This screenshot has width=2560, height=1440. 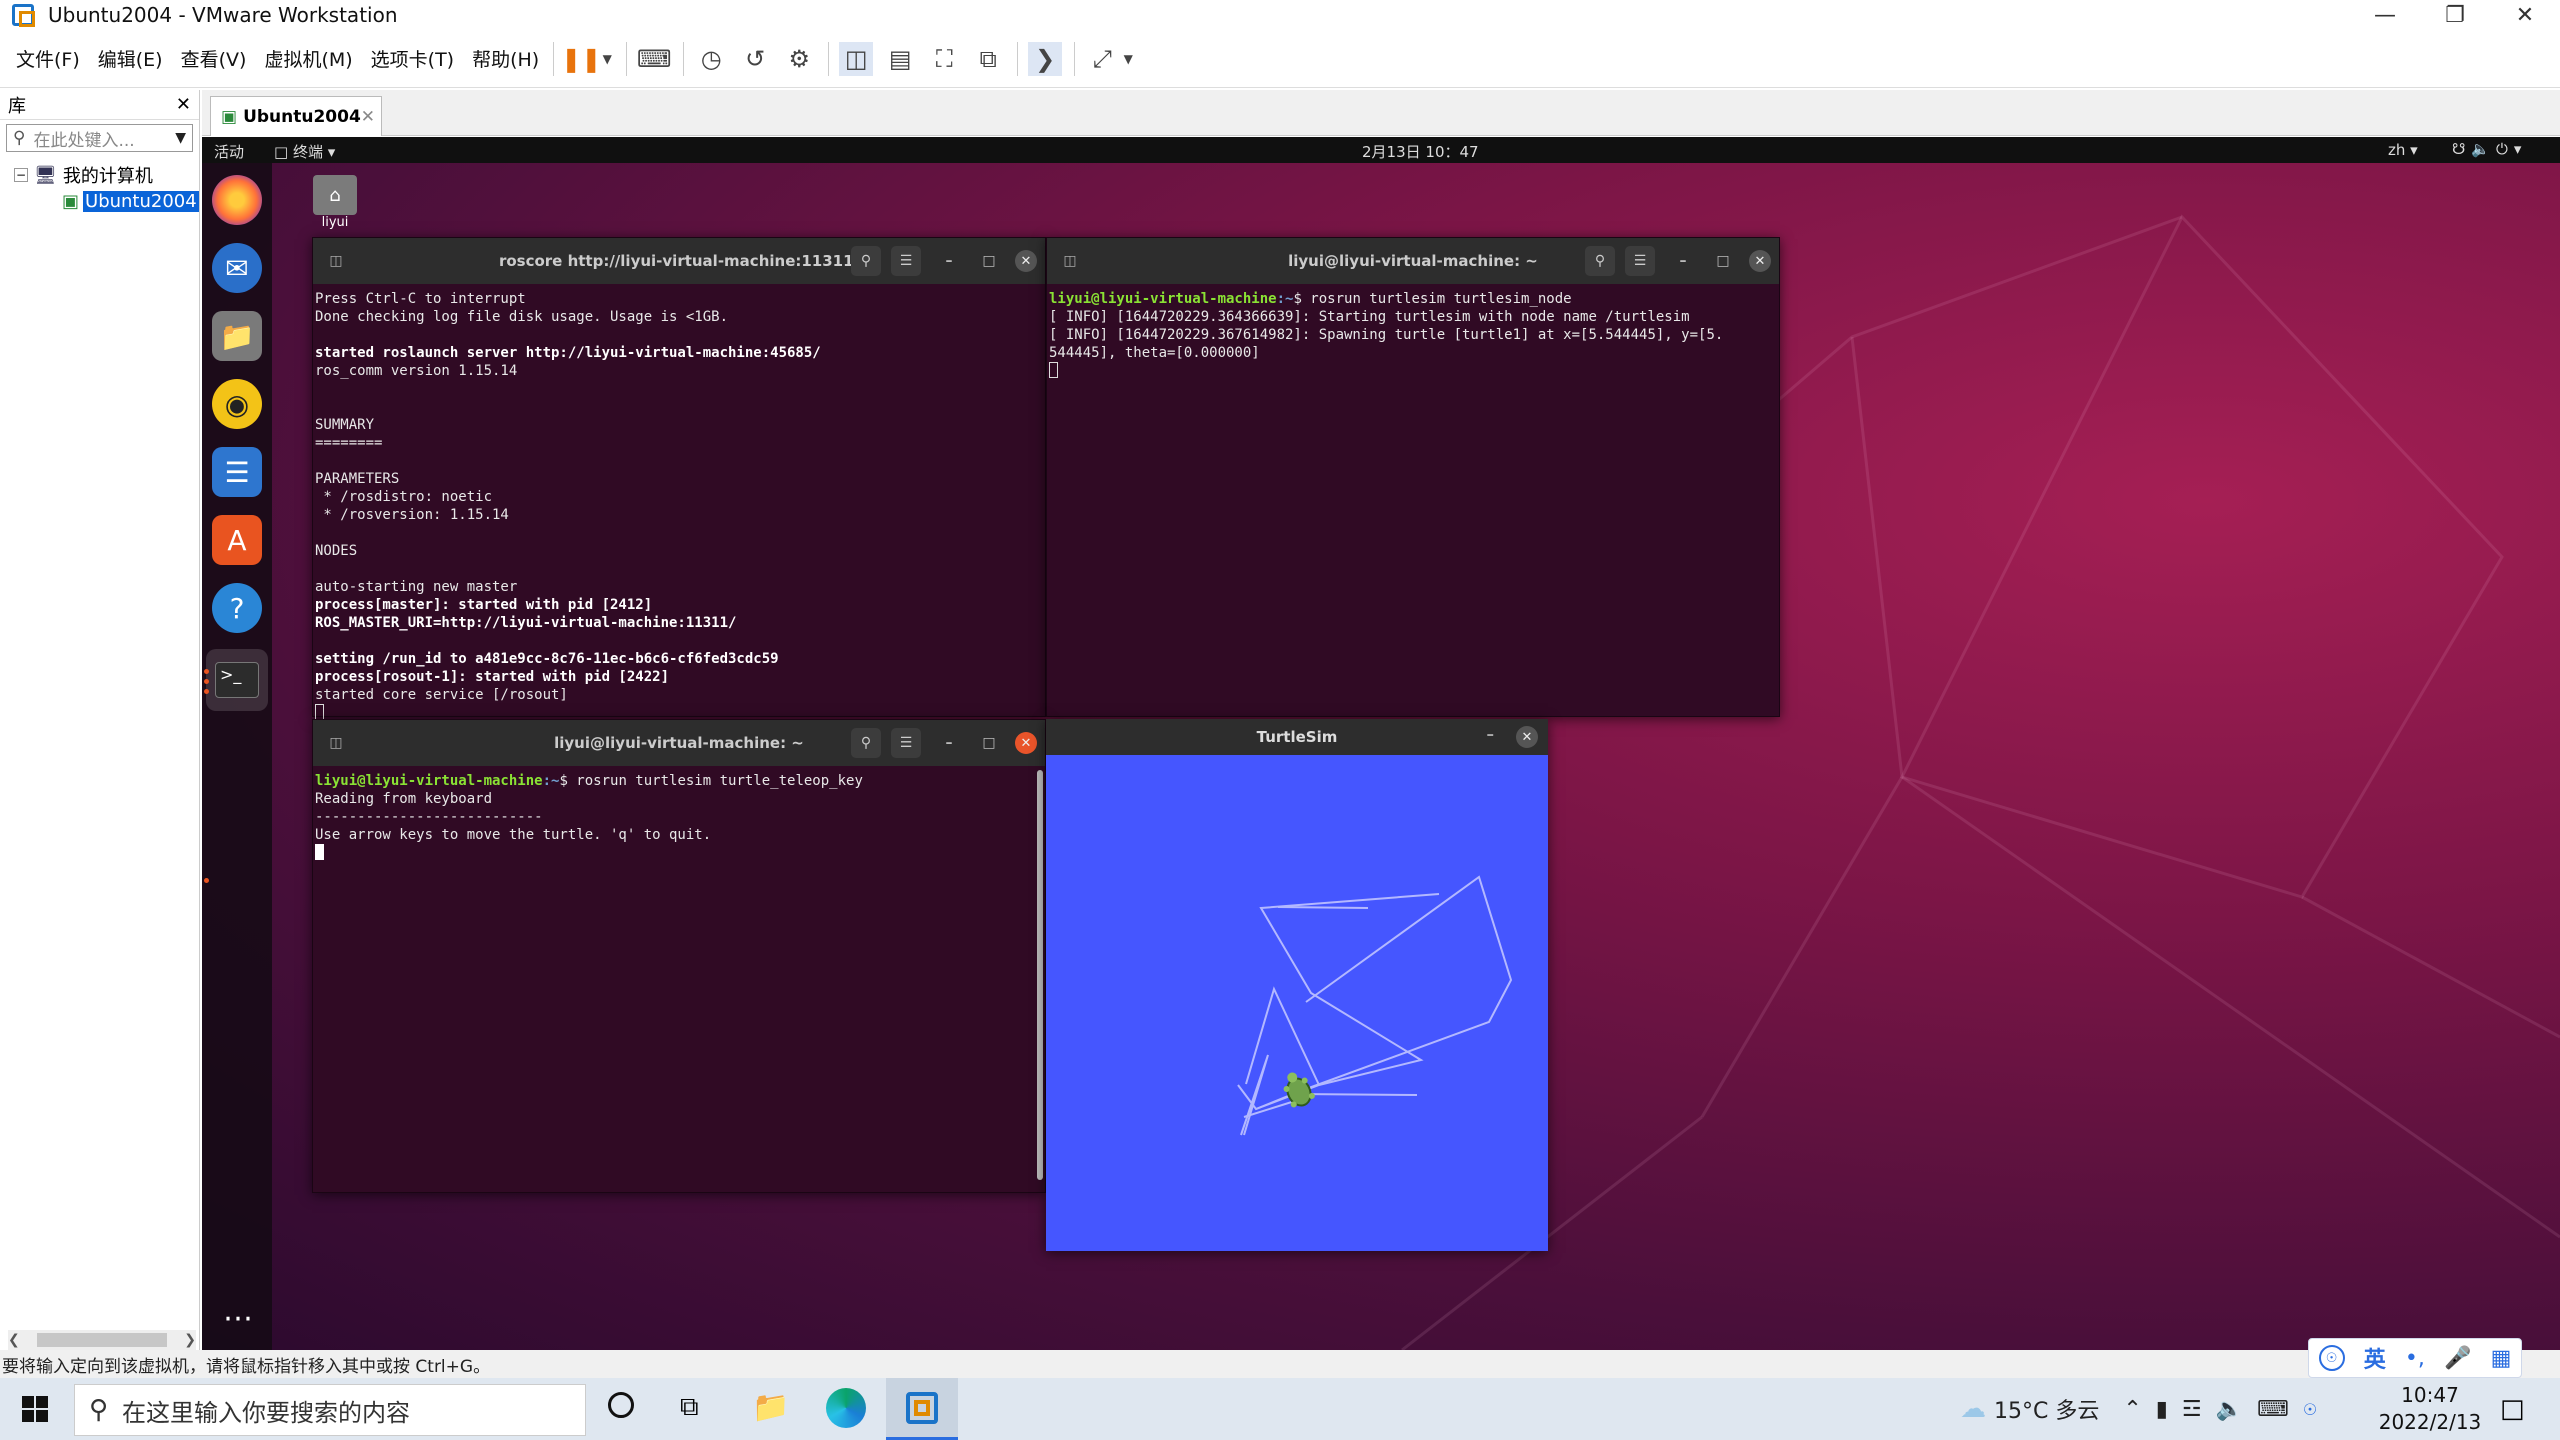 What do you see at coordinates (846, 1408) in the screenshot?
I see `edge-icon` at bounding box center [846, 1408].